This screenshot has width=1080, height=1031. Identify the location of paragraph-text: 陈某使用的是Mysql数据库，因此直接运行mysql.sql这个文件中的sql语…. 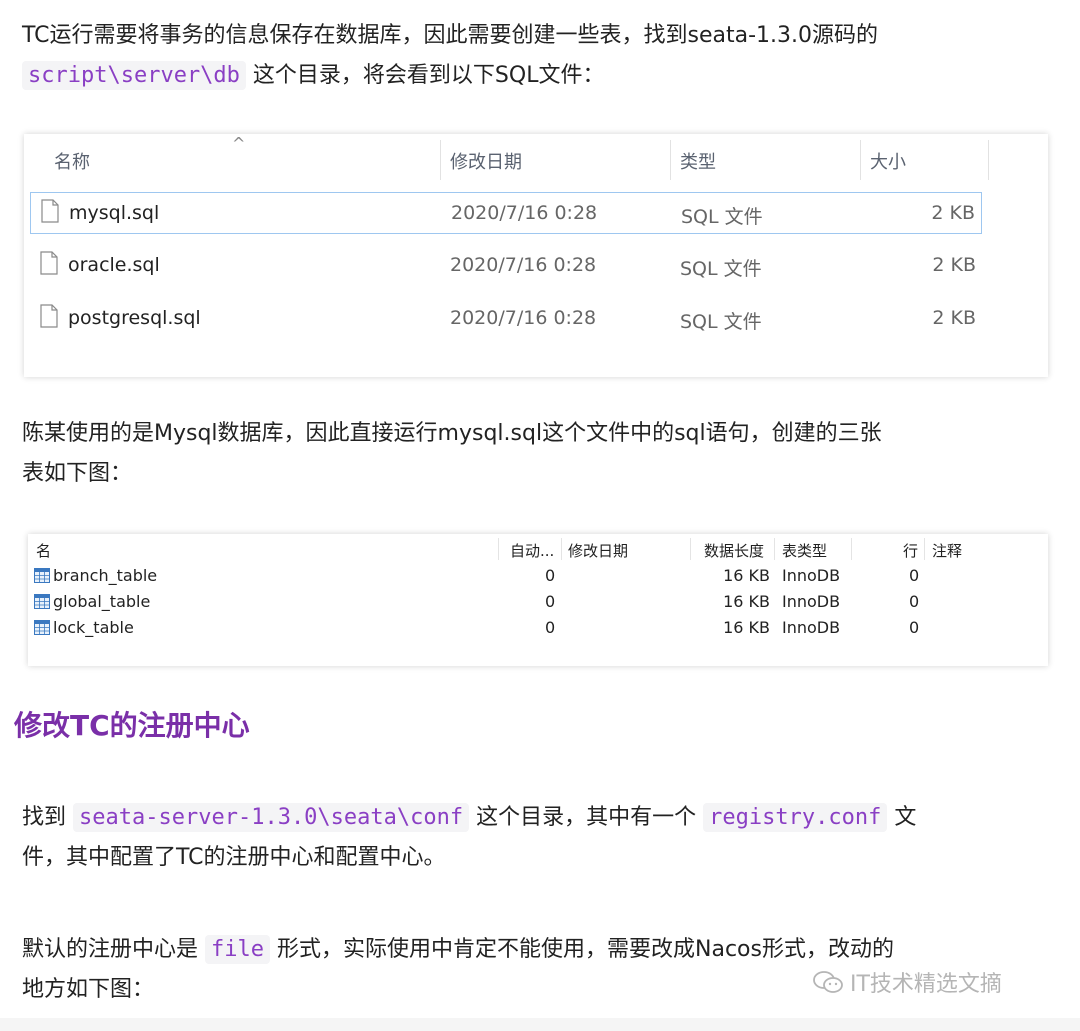
(452, 433).